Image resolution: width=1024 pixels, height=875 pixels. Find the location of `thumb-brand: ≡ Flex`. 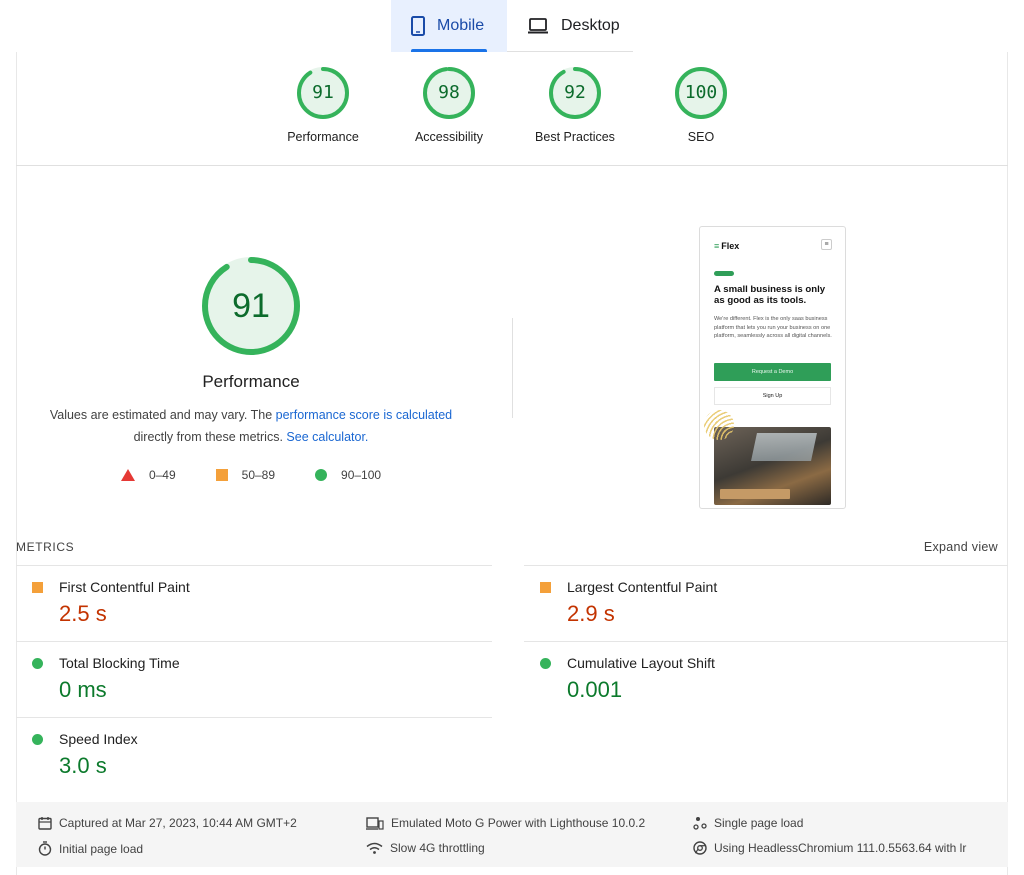

thumb-brand: ≡ Flex is located at coordinates (726, 246).